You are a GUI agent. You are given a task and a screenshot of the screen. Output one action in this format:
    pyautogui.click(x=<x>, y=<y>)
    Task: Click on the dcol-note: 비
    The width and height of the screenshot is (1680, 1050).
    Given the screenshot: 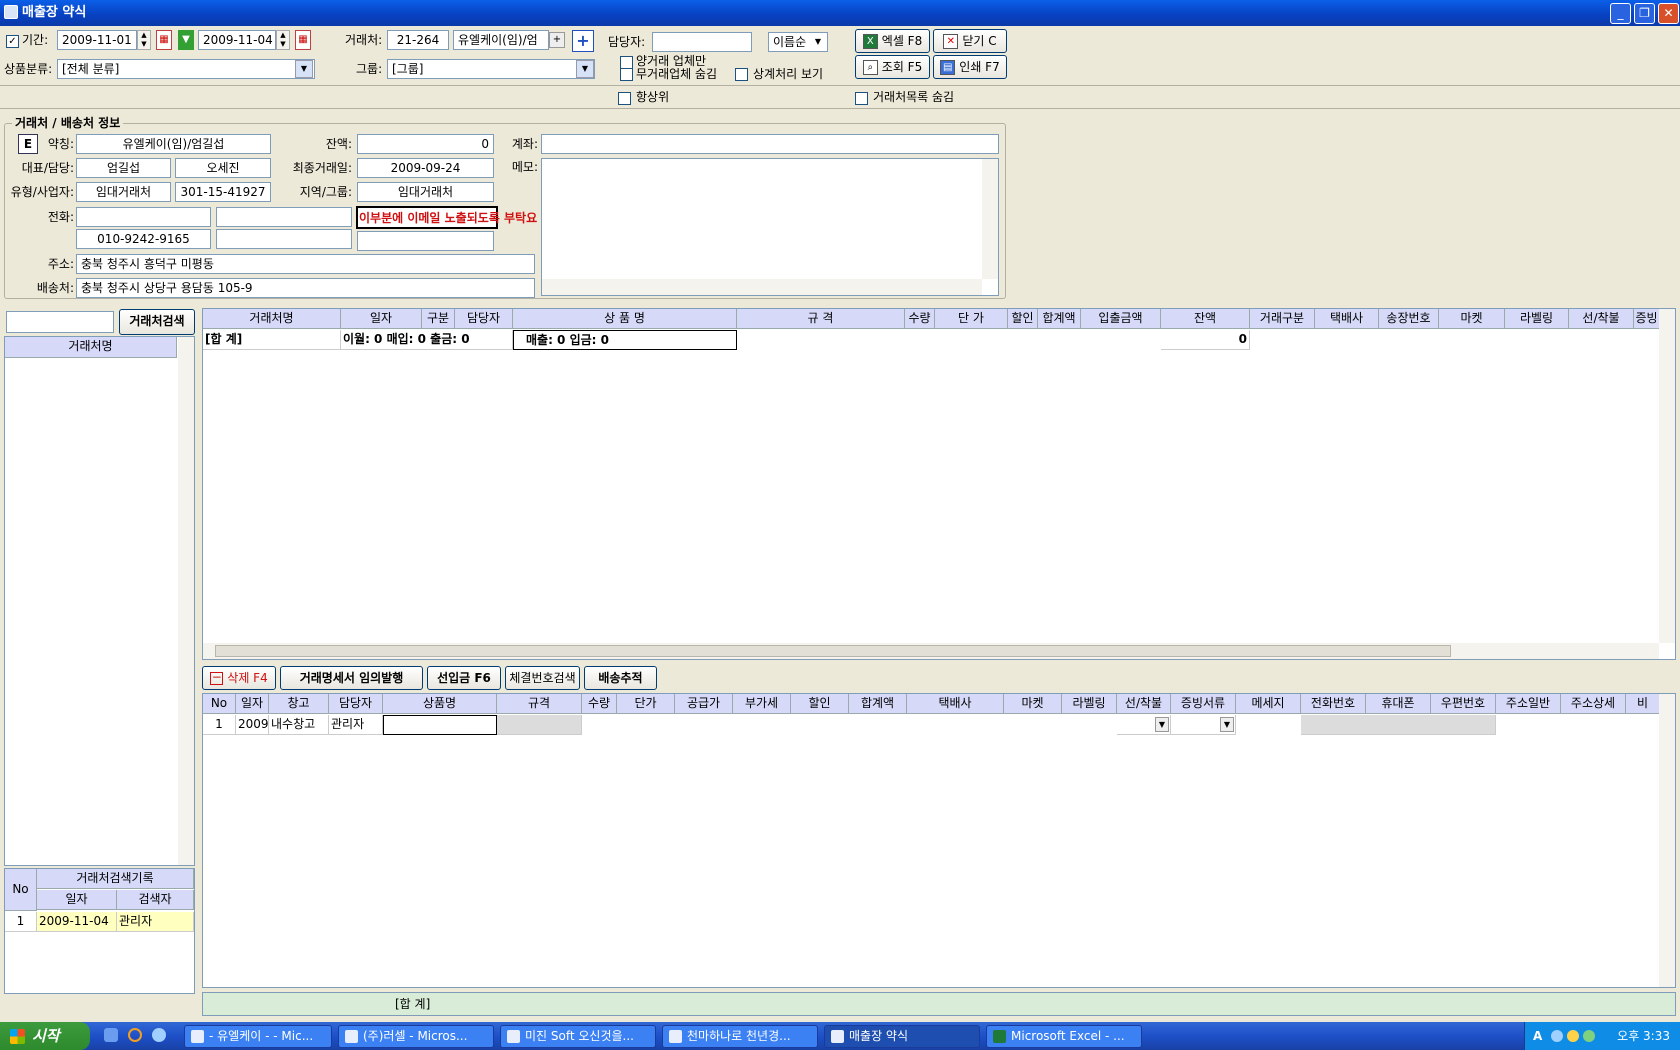 What is the action you would take?
    pyautogui.click(x=1643, y=704)
    